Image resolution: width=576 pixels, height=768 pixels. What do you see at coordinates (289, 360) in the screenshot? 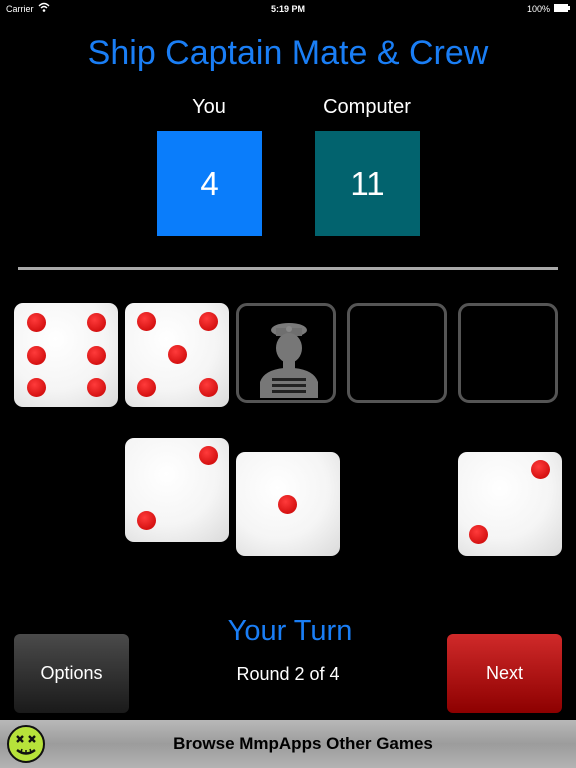
I see `sailor-icon` at bounding box center [289, 360].